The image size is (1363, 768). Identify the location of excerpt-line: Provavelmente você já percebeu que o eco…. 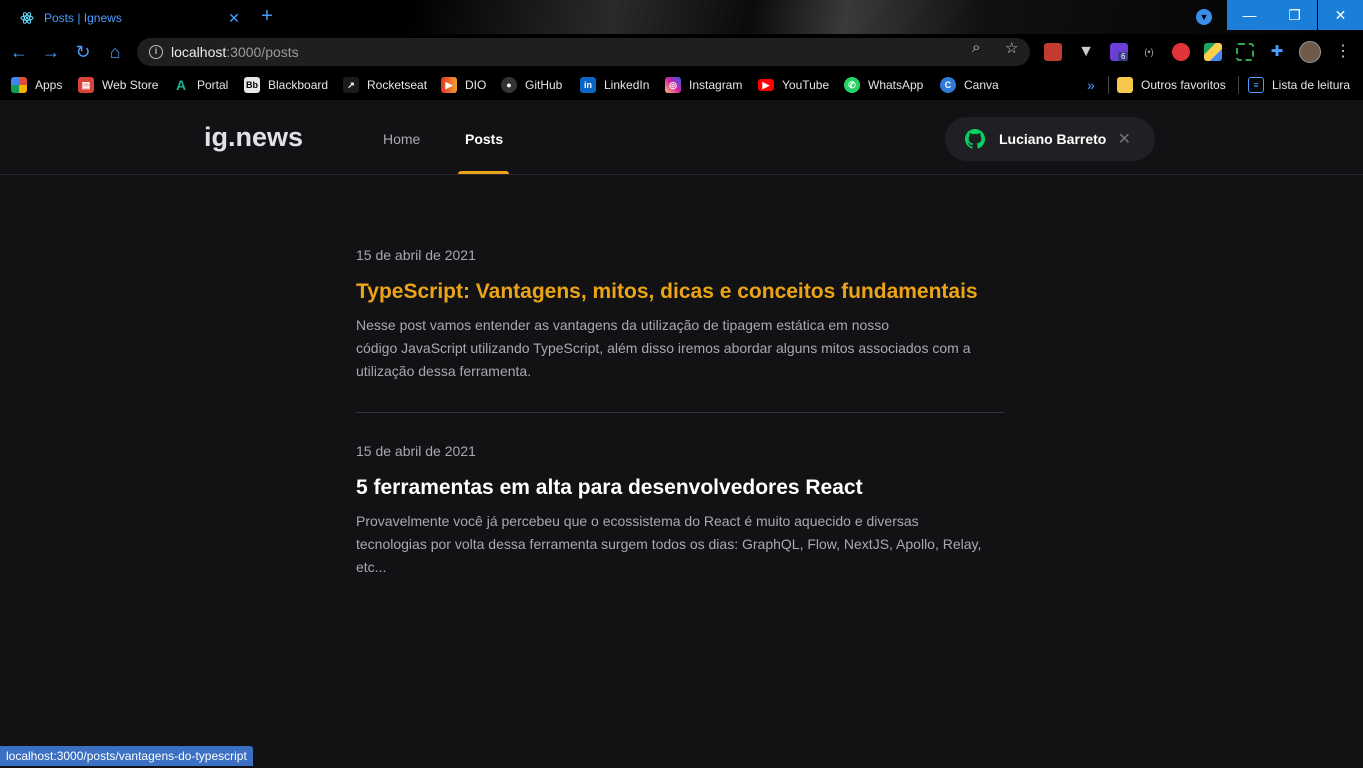
(637, 521).